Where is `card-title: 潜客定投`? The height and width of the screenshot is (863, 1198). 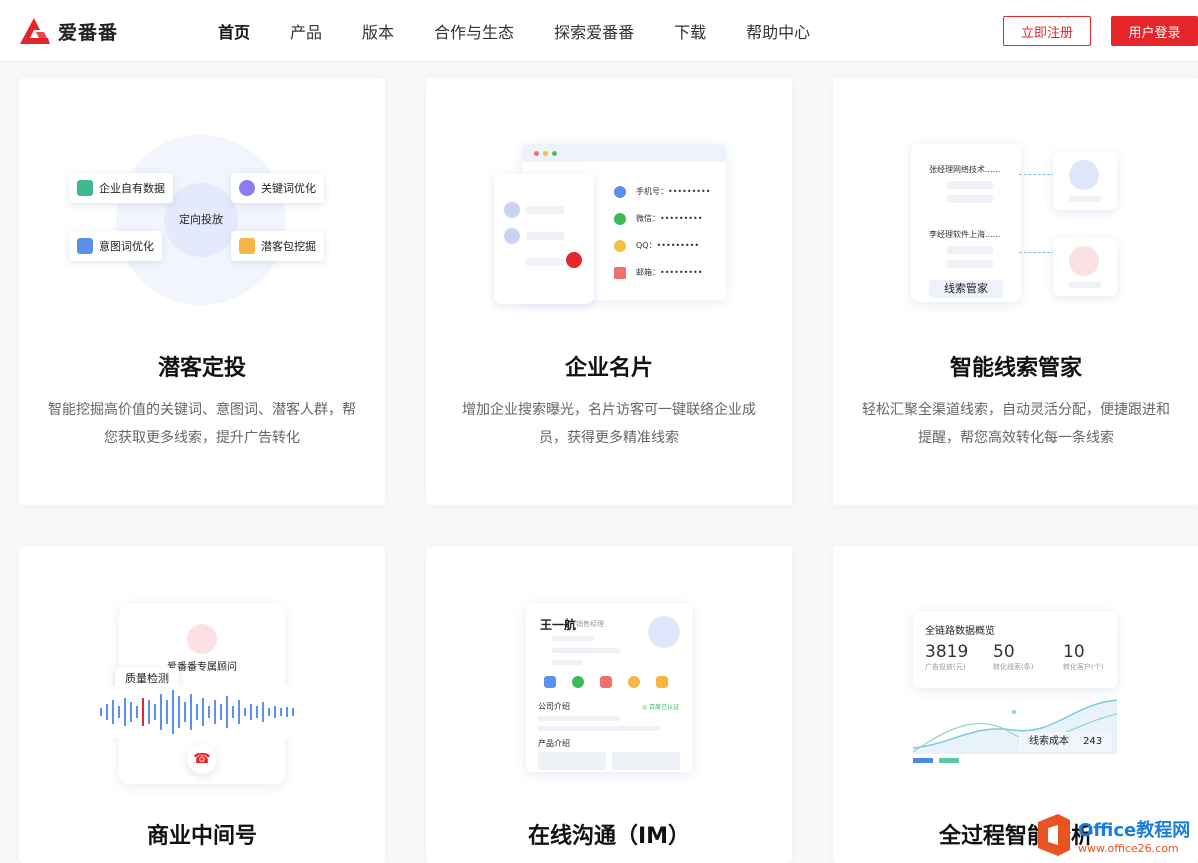
card-title: 潜客定投 is located at coordinates (201, 368).